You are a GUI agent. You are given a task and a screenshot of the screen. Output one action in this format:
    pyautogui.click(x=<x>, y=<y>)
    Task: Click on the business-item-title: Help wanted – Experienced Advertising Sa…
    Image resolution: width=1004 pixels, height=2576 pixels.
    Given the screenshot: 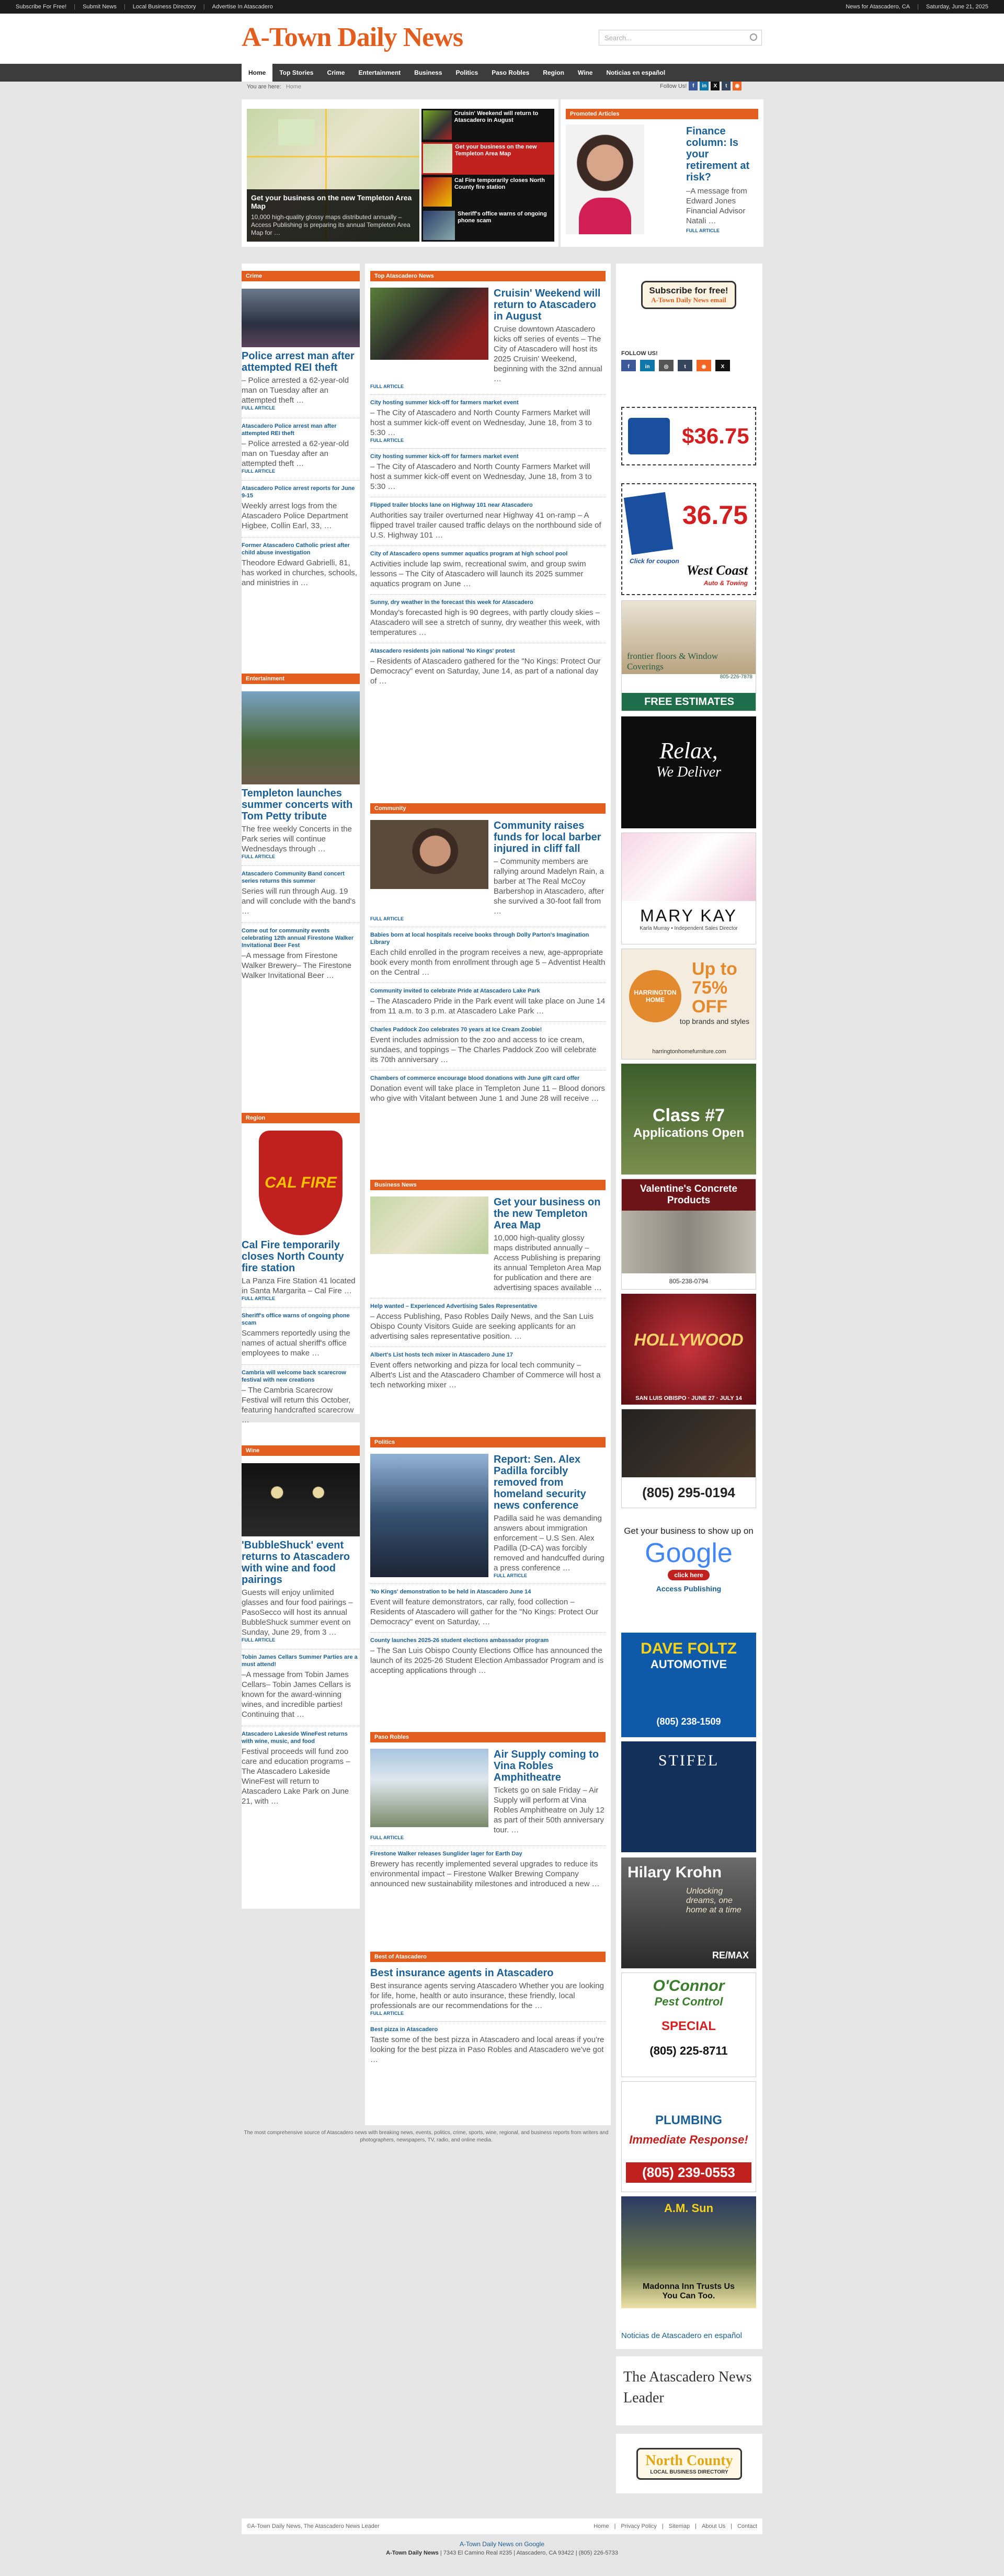 What is the action you would take?
    pyautogui.click(x=488, y=1307)
    